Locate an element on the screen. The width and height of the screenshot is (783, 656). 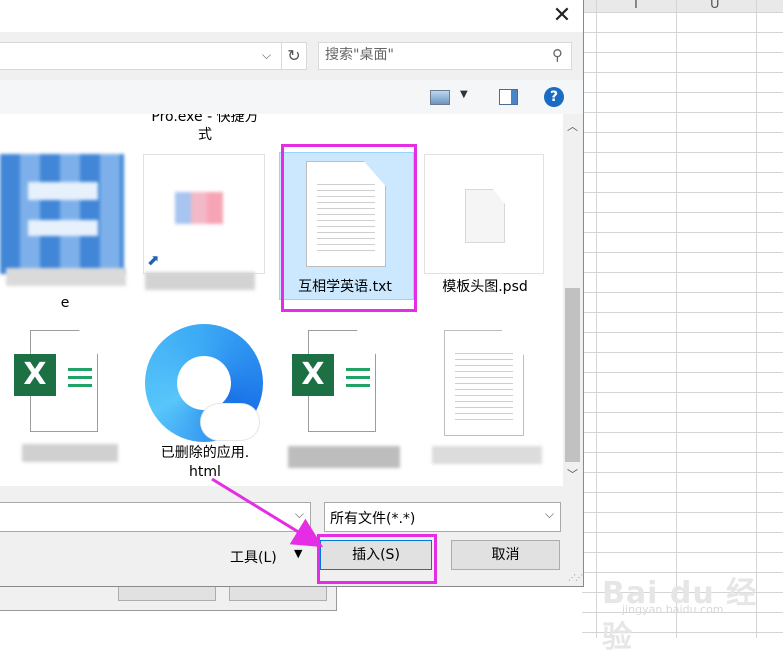
toolbar is located at coordinates (291, 97).